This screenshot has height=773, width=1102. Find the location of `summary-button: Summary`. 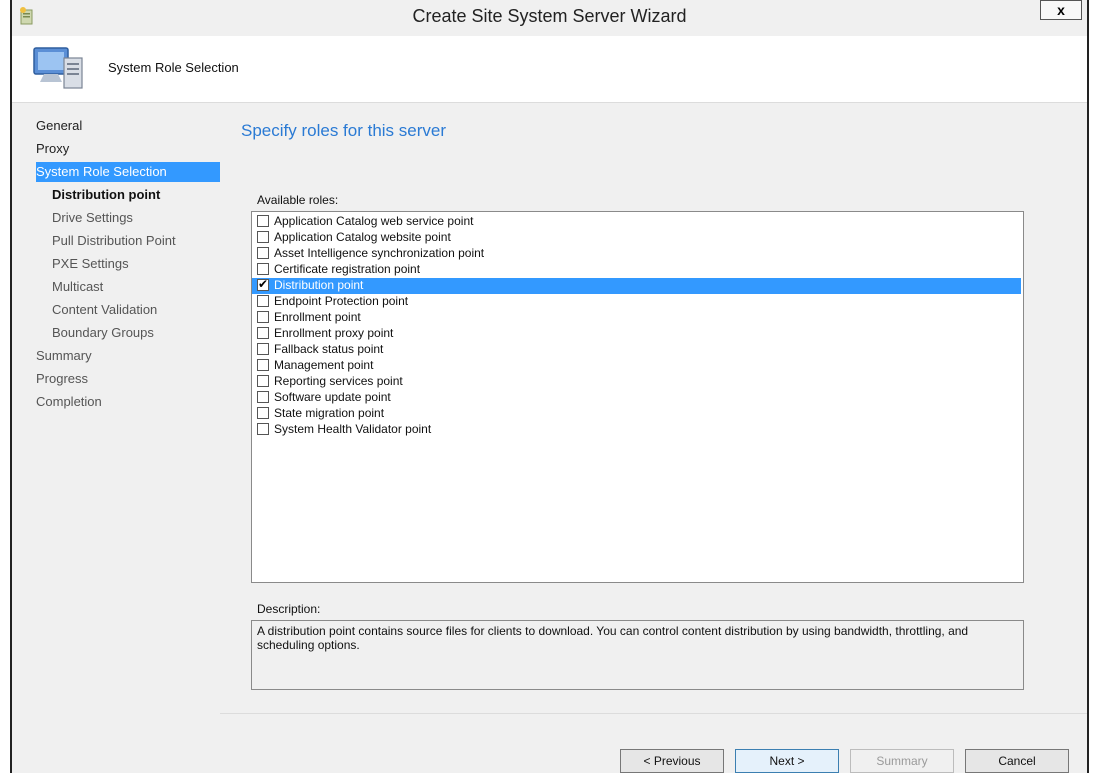

summary-button: Summary is located at coordinates (902, 761).